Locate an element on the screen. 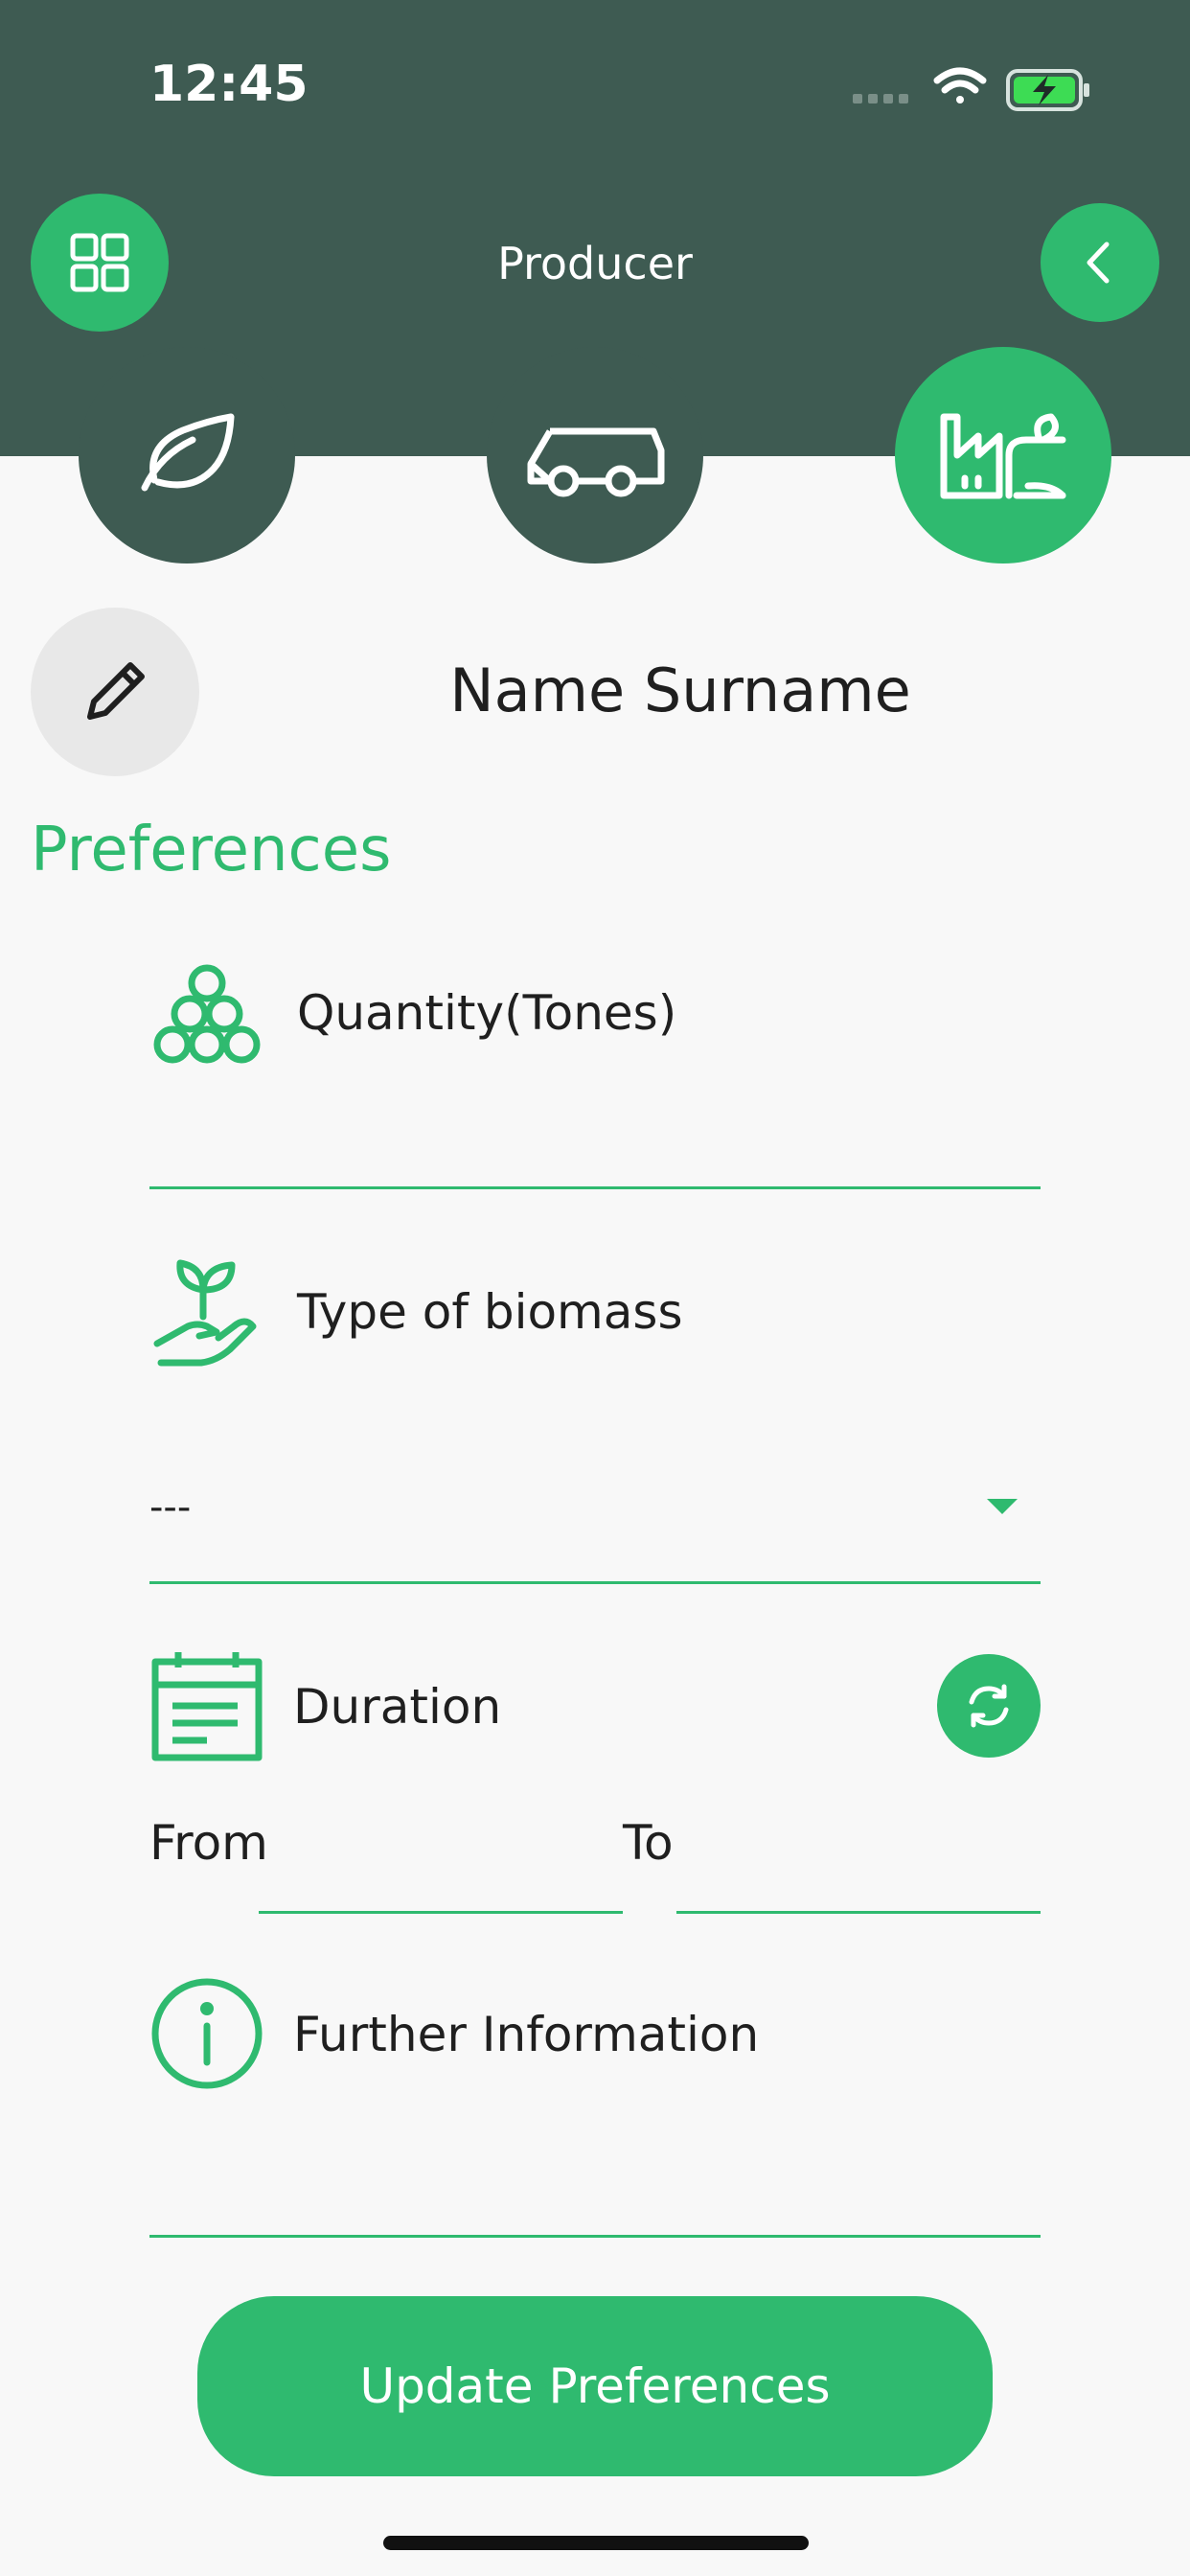 The image size is (1190, 2576). quantity-input is located at coordinates (595, 1157).